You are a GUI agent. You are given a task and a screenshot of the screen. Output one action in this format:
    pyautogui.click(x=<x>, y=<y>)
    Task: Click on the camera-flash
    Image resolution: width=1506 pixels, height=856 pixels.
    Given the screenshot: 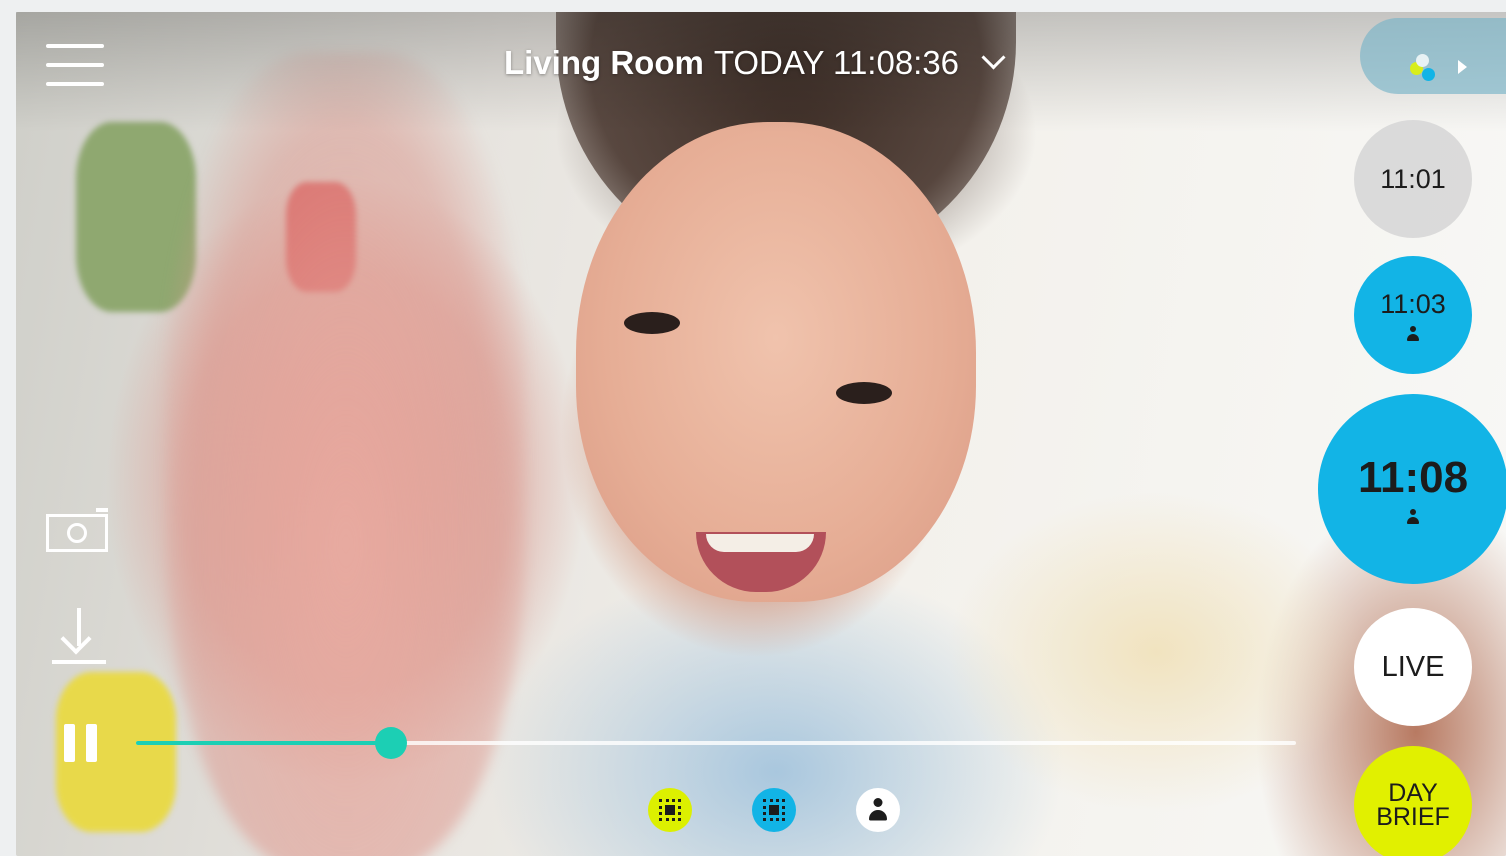 What is the action you would take?
    pyautogui.click(x=102, y=510)
    